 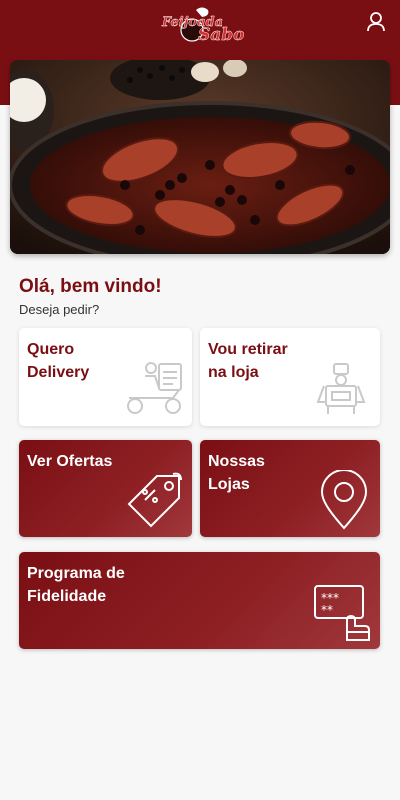 I want to click on pickup-card: Vou retirar na loja, so click(x=290, y=377).